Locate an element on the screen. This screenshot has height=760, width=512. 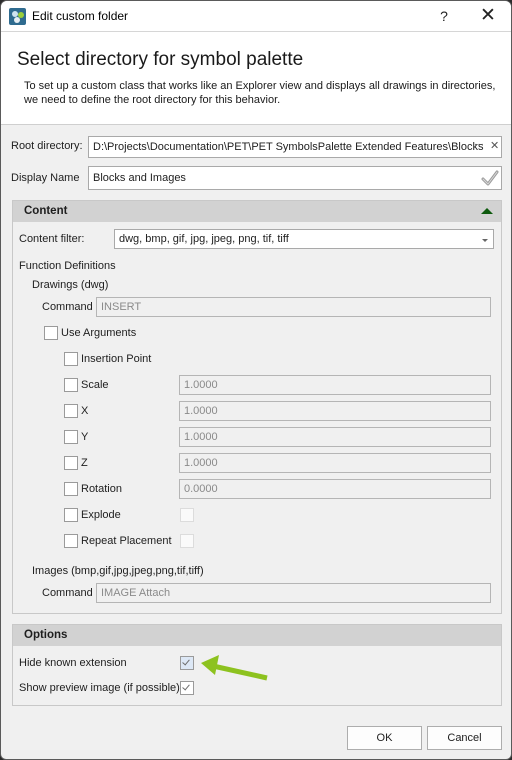
insertion-point-checkbox is located at coordinates (71, 359).